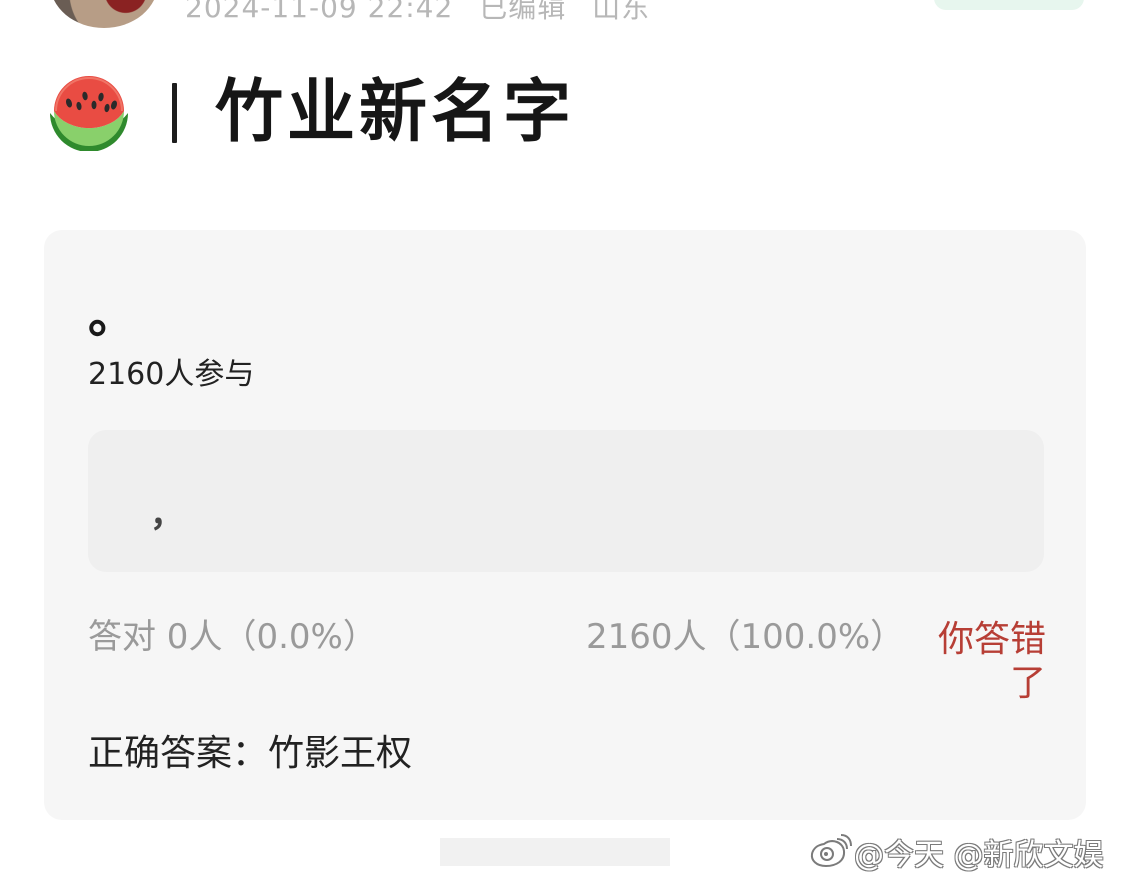 The height and width of the screenshot is (875, 1130). I want to click on location-label: 山东, so click(621, 12).